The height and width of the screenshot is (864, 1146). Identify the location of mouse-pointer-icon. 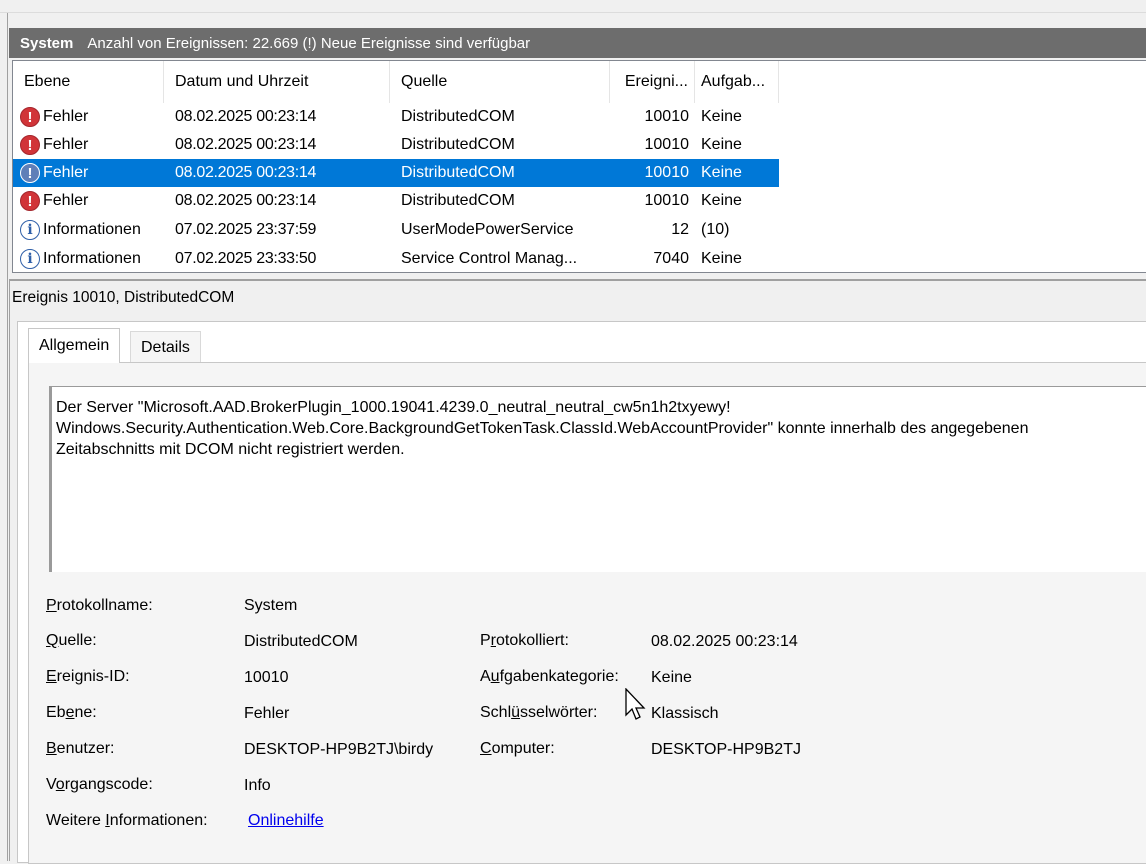
(635, 704).